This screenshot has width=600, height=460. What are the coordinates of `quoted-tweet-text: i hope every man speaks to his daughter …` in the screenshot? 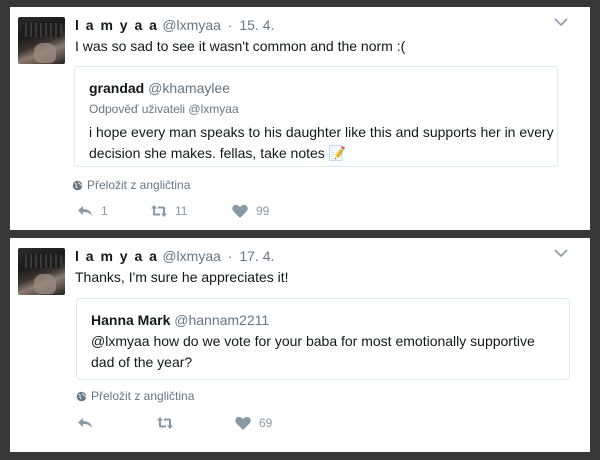 It's located at (321, 142).